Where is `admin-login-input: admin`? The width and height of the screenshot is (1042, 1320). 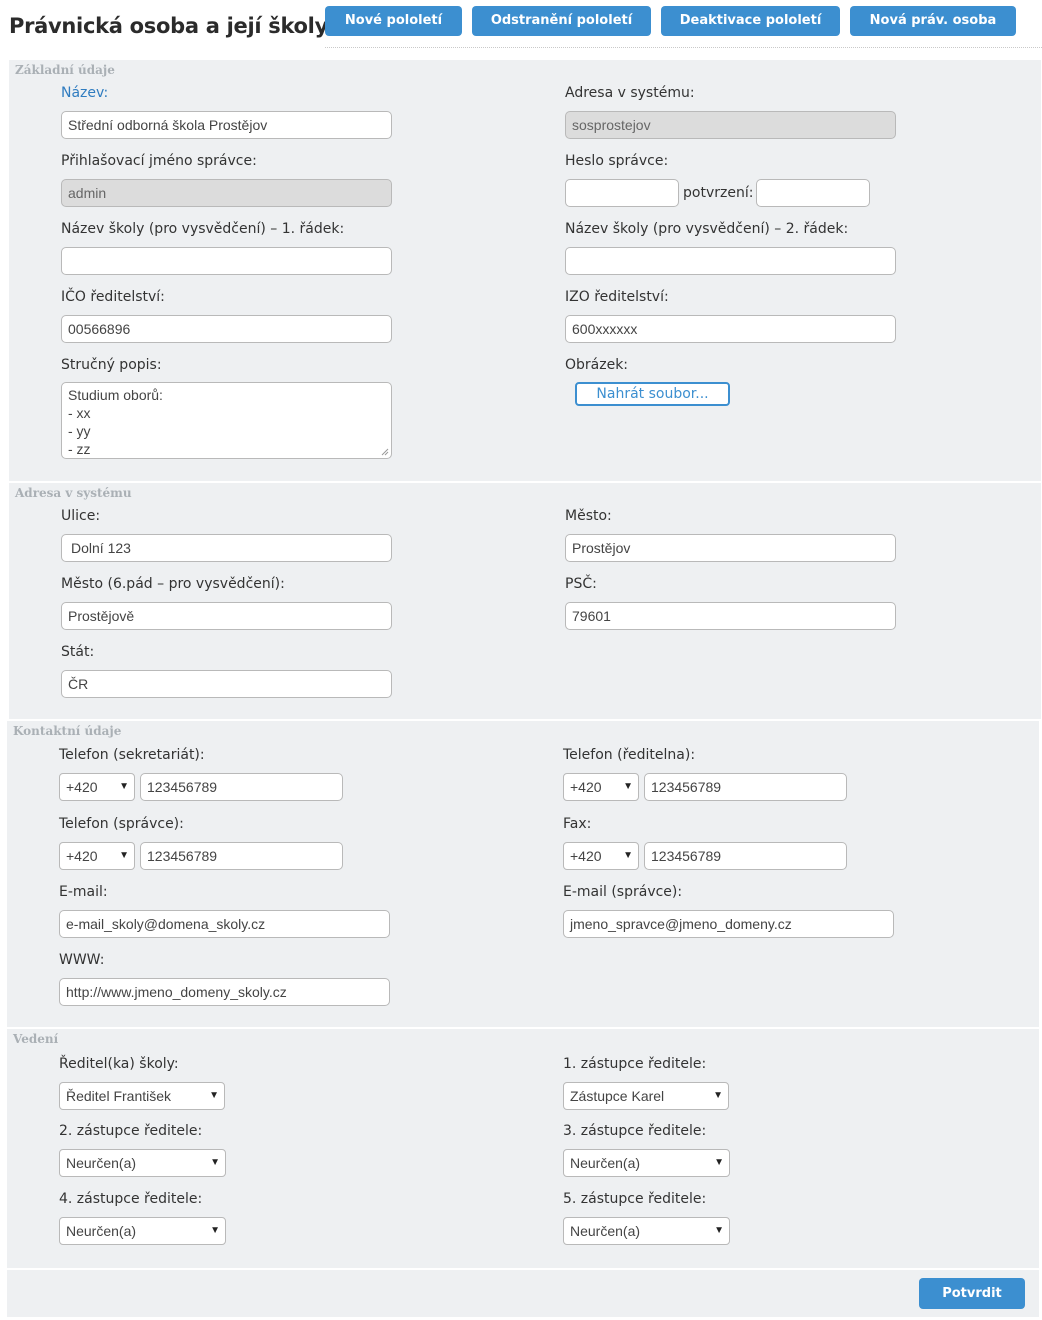
admin-login-input: admin is located at coordinates (226, 193).